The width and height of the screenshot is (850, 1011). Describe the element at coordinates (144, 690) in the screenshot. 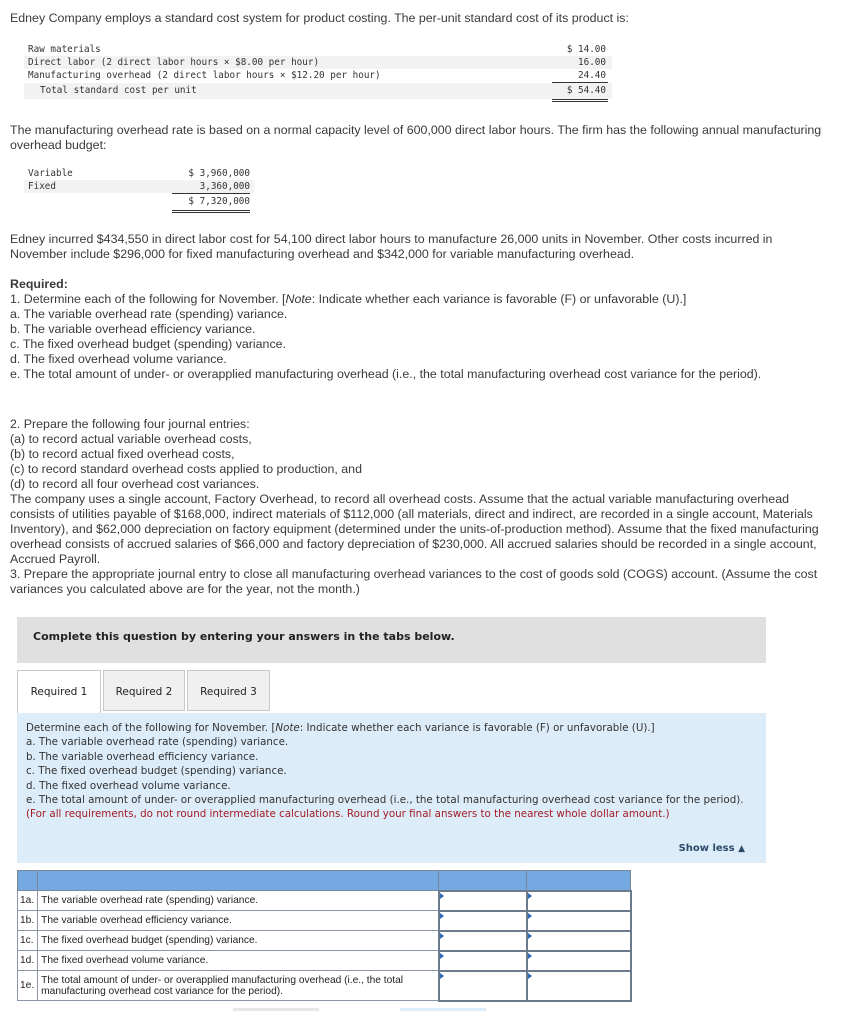

I see `tab-required-2: Required 2` at that location.